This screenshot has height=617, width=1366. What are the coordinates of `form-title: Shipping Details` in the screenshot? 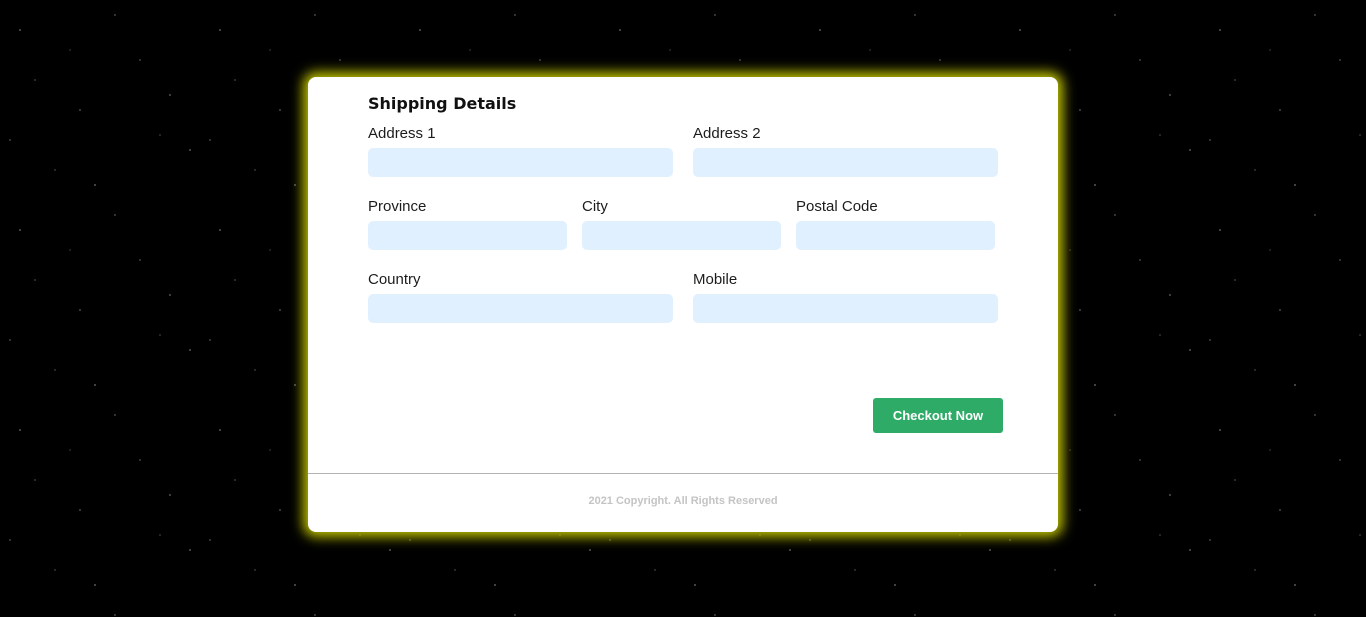 It's located at (442, 103).